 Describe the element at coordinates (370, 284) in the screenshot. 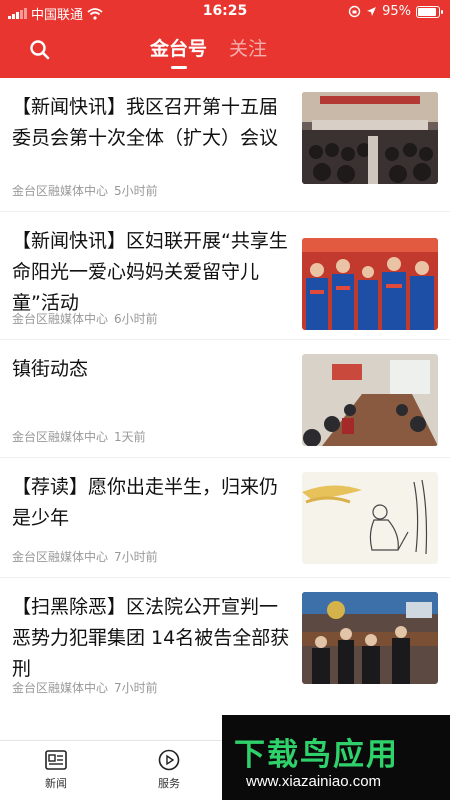

I see `news-thumbnail-children-group` at that location.